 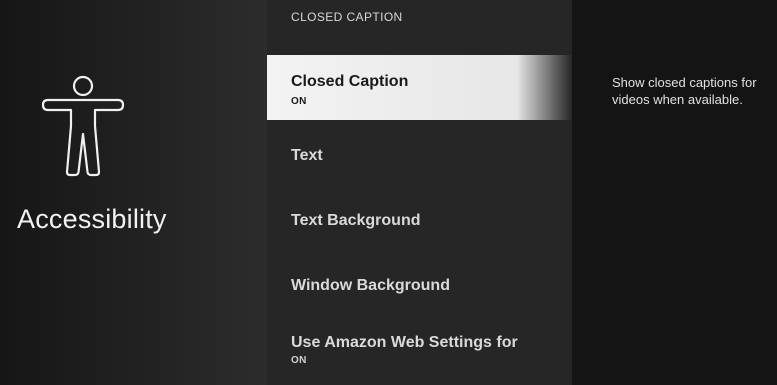 I want to click on menu-item-label: Text, so click(x=307, y=155).